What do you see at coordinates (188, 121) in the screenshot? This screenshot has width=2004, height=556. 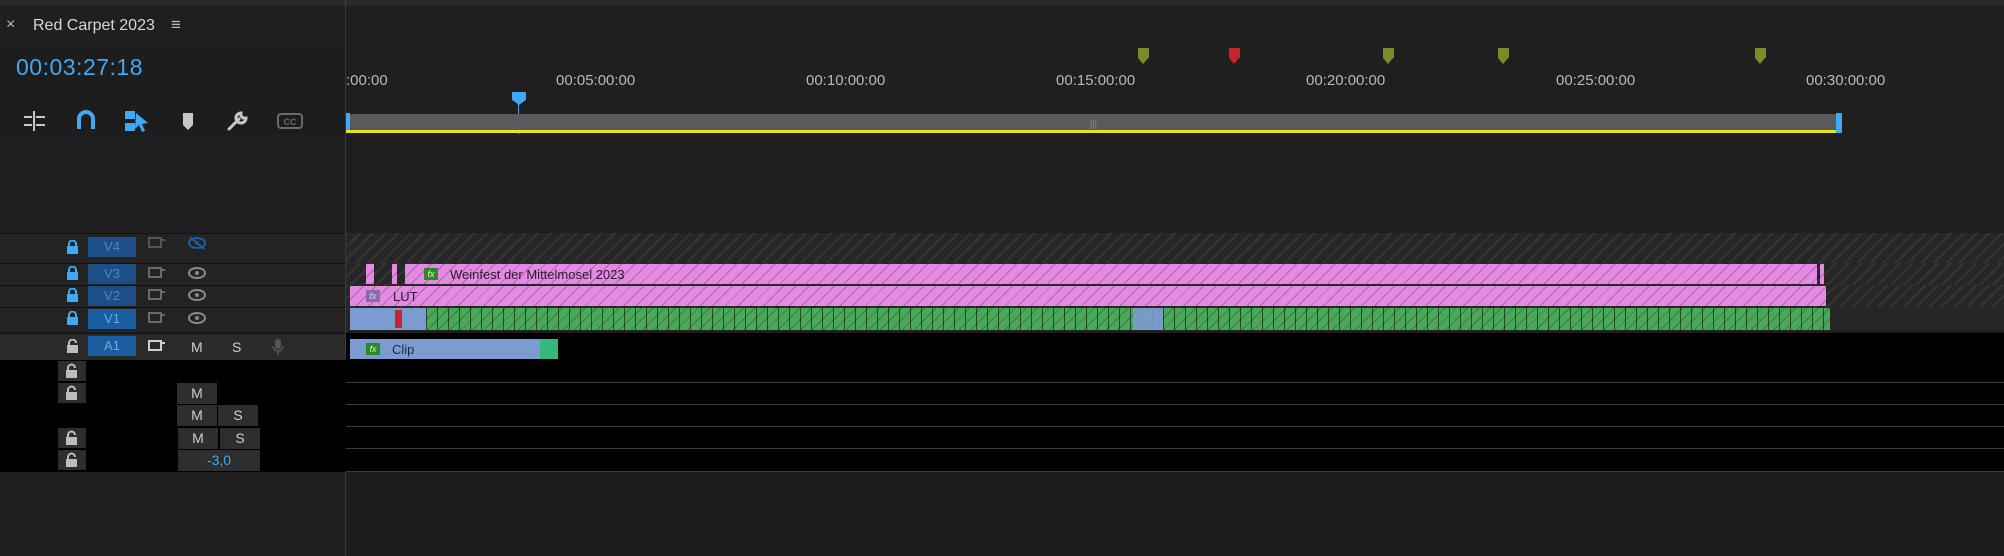 I see `add-marker-icon` at bounding box center [188, 121].